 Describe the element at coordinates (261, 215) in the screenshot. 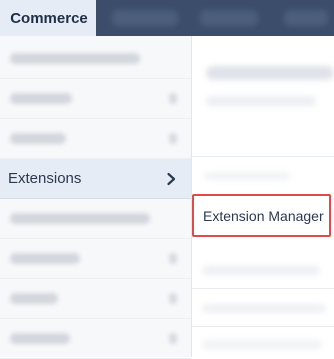

I see `submenu-item-extension-manager: Extension Manager` at that location.